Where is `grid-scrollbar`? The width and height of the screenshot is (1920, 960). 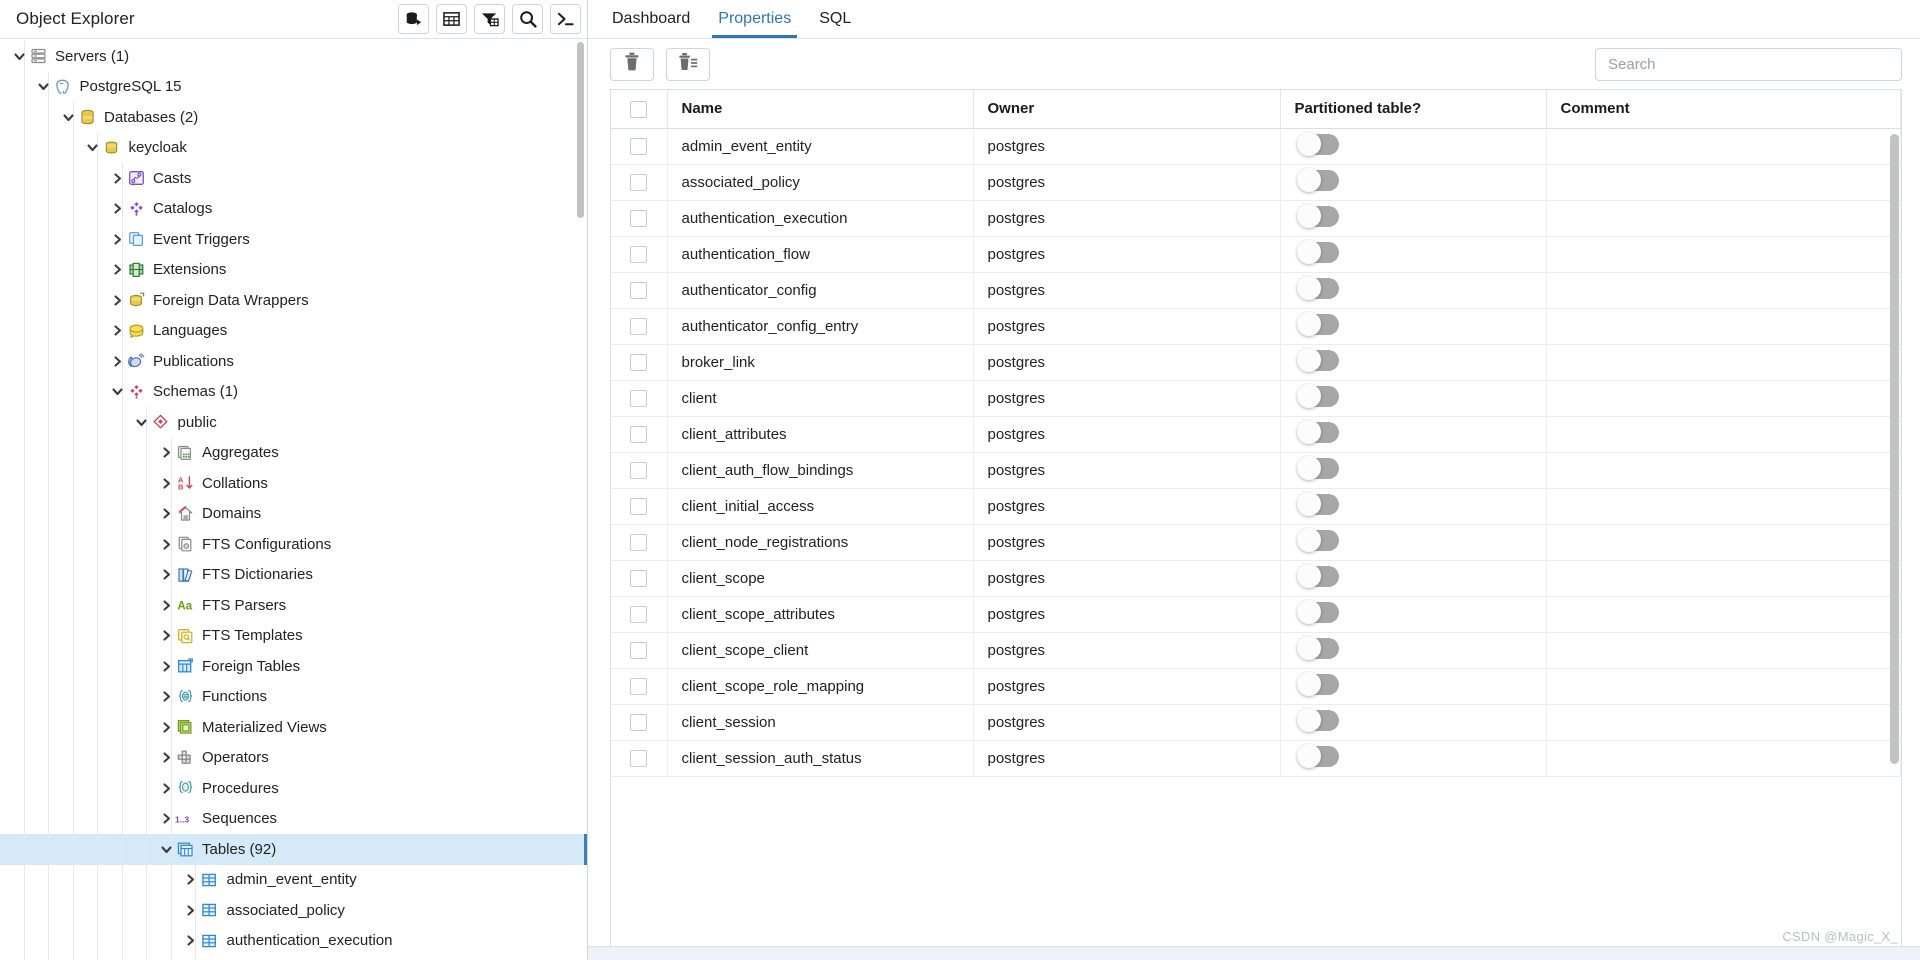
grid-scrollbar is located at coordinates (1894, 449).